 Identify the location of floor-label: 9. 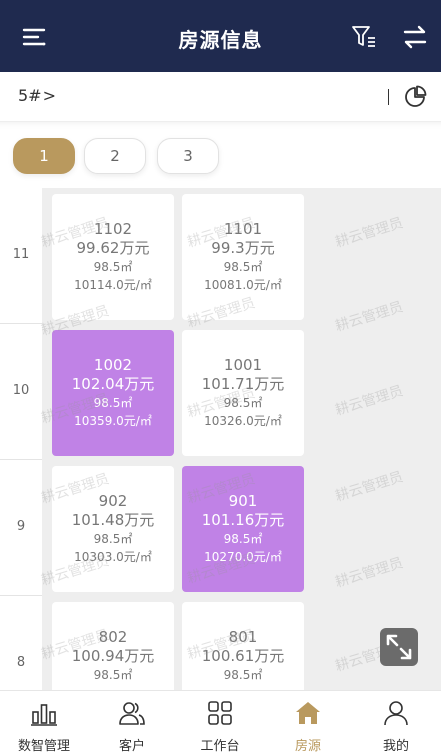
(21, 526).